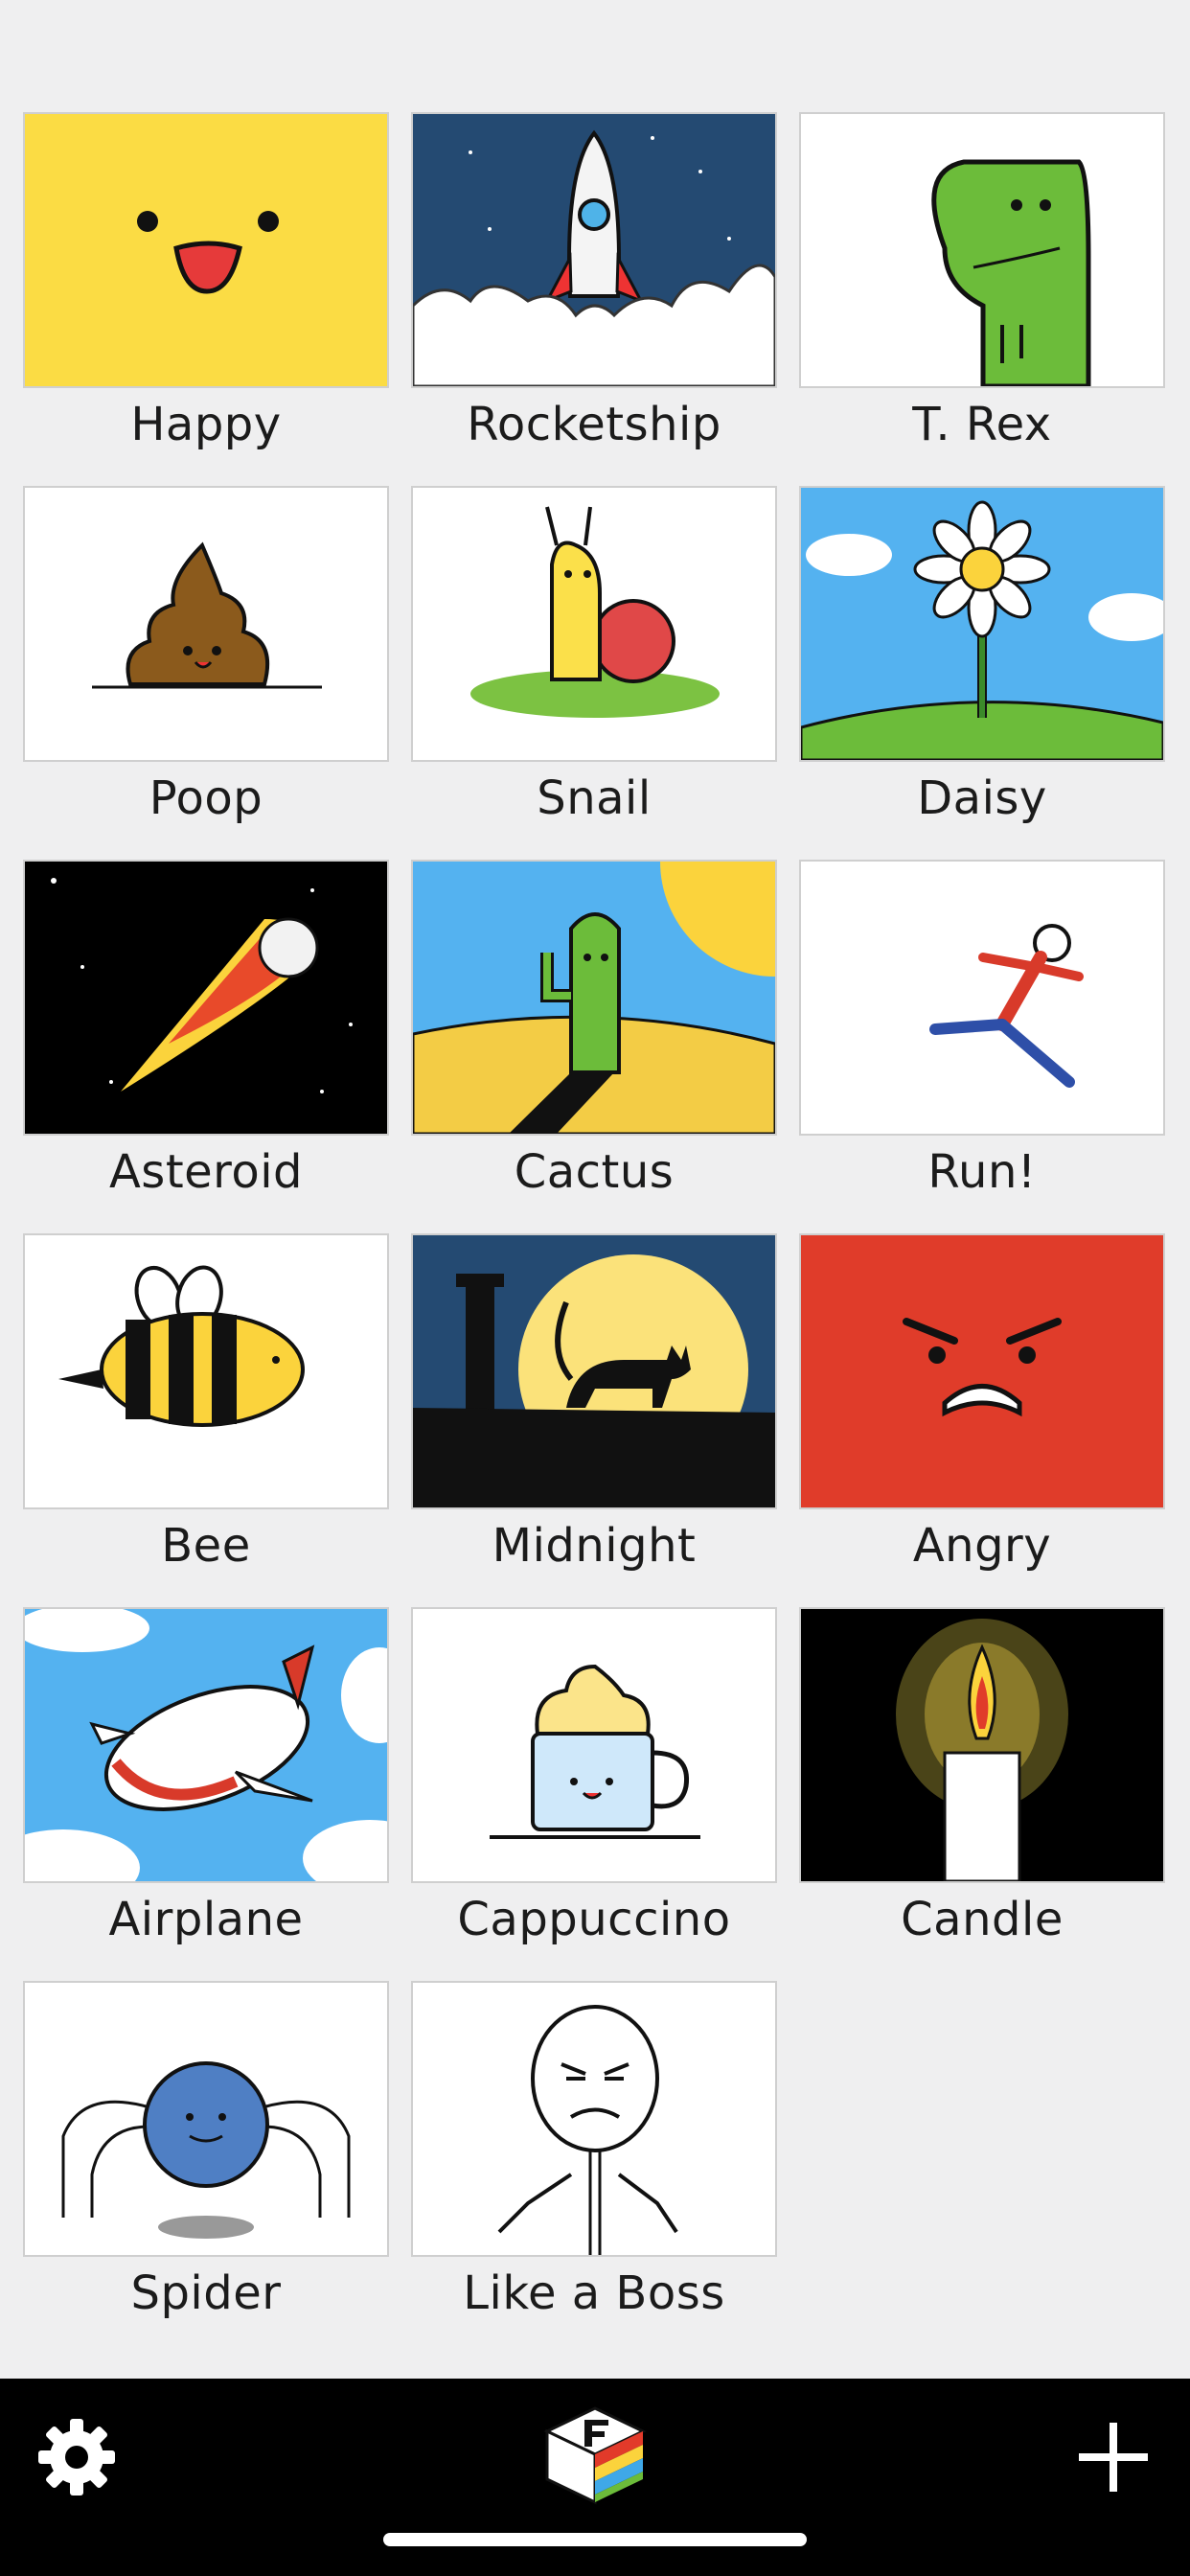 The image size is (1190, 2576). What do you see at coordinates (76, 2457) in the screenshot?
I see `gear-icon` at bounding box center [76, 2457].